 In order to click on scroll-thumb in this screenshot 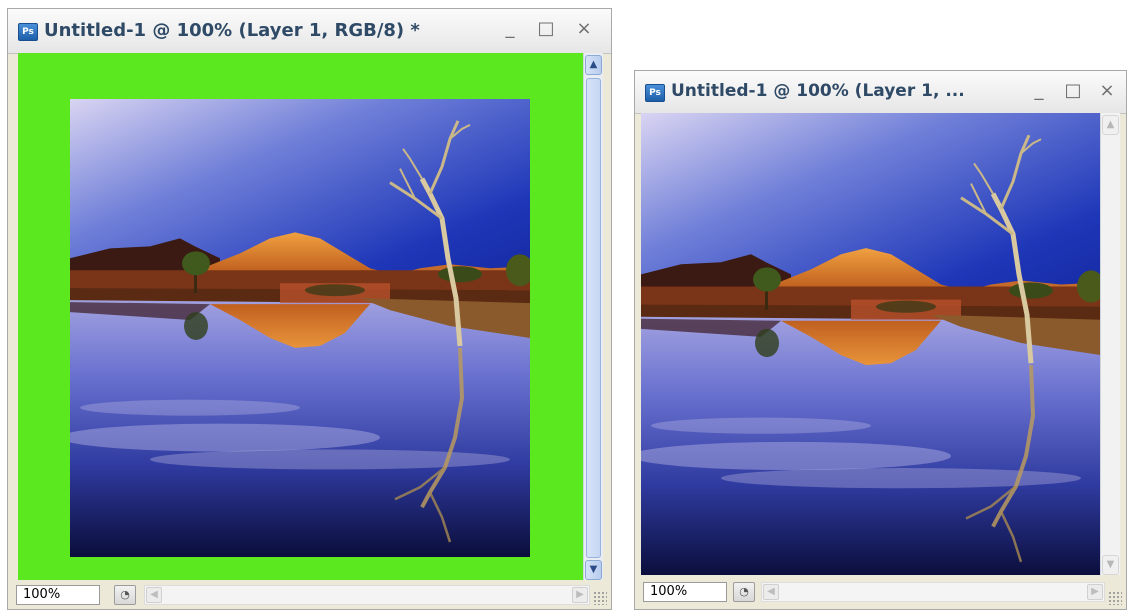, I will do `click(593, 318)`.